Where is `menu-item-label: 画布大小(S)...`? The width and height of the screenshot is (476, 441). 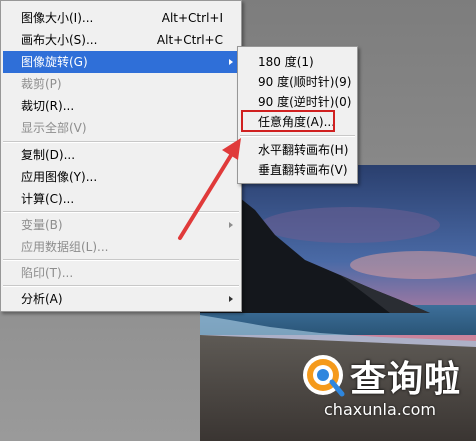 menu-item-label: 画布大小(S)... is located at coordinates (59, 40).